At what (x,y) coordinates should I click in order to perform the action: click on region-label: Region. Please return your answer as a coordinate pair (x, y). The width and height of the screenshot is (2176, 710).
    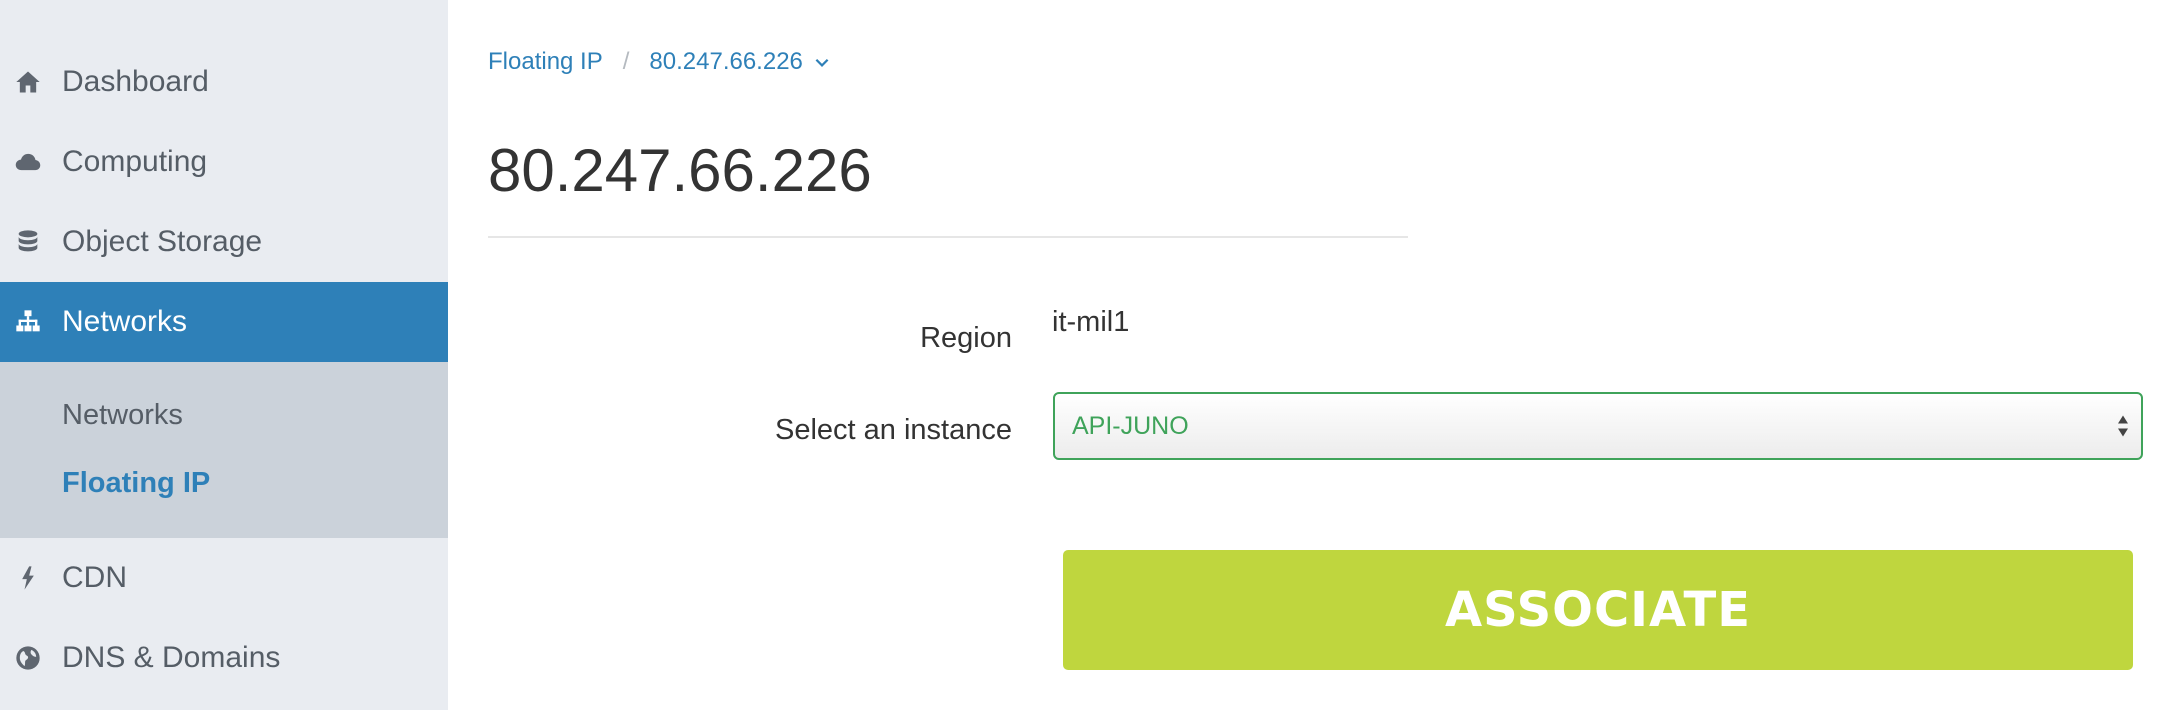
    Looking at the image, I should click on (966, 338).